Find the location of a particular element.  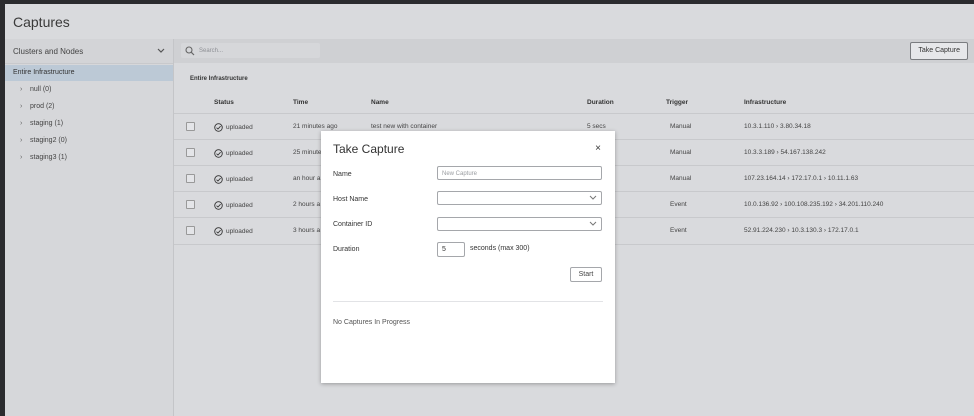

time-cell: 3 hours a is located at coordinates (307, 230).